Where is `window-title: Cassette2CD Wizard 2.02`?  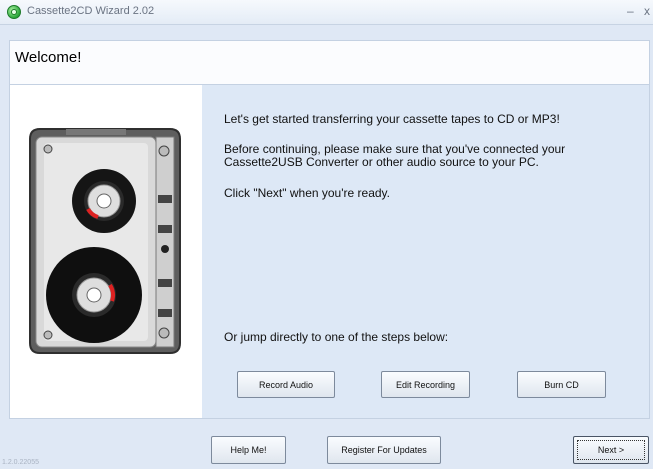
window-title: Cassette2CD Wizard 2.02 is located at coordinates (91, 11).